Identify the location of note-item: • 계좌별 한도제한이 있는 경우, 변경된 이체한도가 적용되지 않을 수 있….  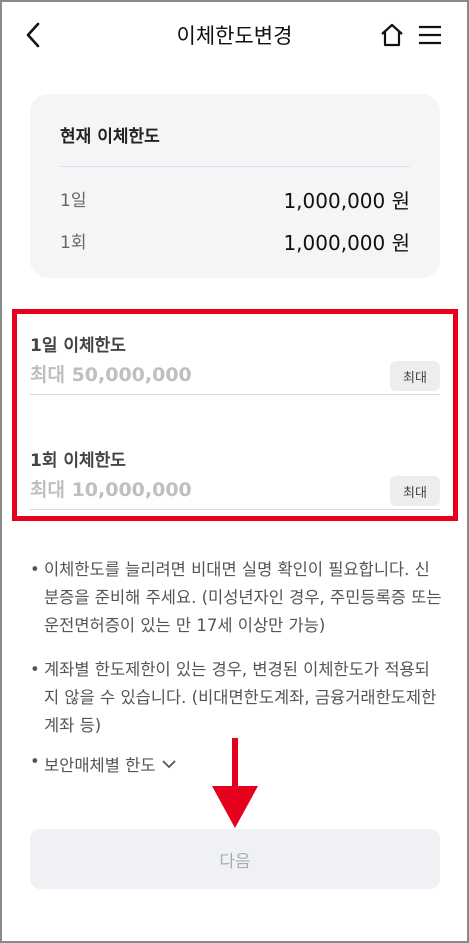
(233, 697).